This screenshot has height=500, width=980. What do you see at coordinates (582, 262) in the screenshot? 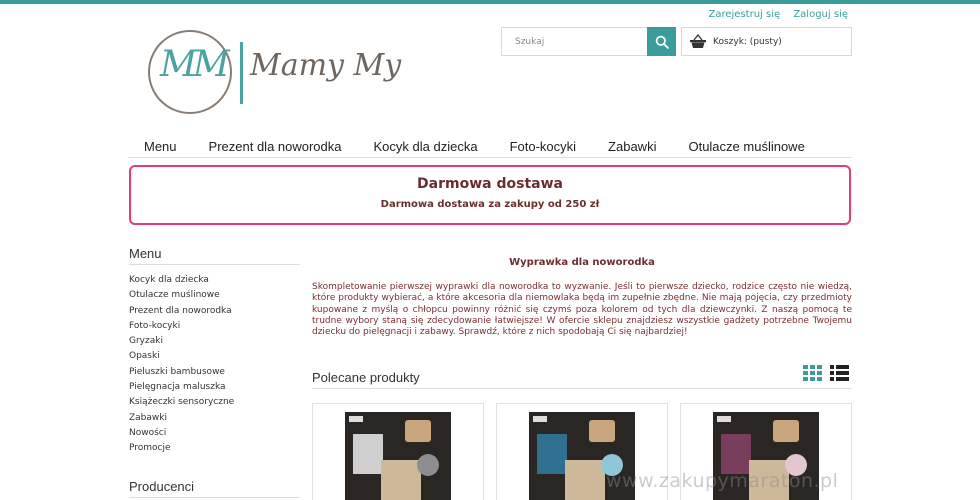
I see `category-title: Wyprawka dla noworodka` at bounding box center [582, 262].